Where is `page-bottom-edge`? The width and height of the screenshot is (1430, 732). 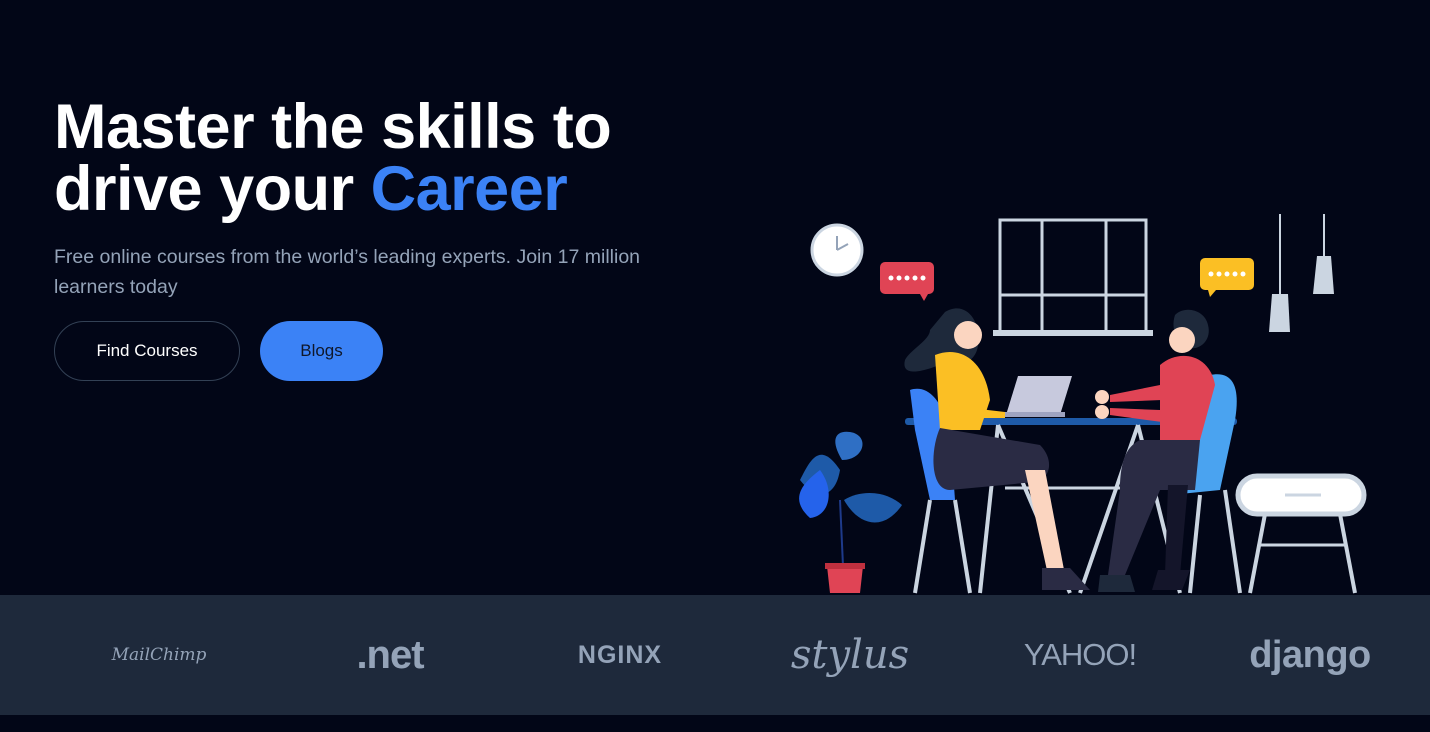
page-bottom-edge is located at coordinates (715, 723).